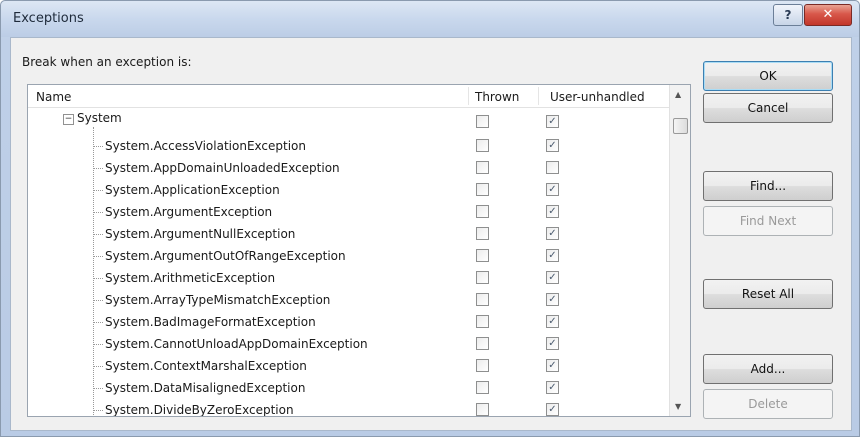 The image size is (860, 437). Describe the element at coordinates (199, 410) in the screenshot. I see `exception-name: System.DivideByZeroException` at that location.